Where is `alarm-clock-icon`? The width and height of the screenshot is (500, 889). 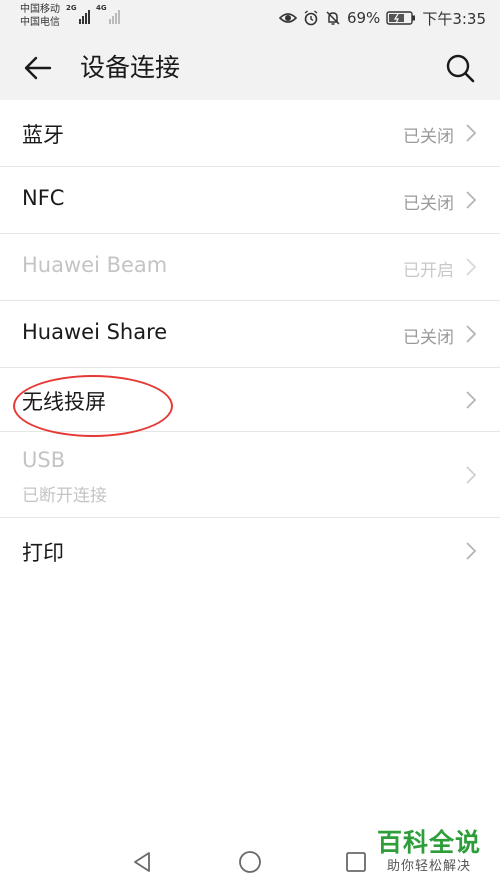
alarm-clock-icon is located at coordinates (311, 18).